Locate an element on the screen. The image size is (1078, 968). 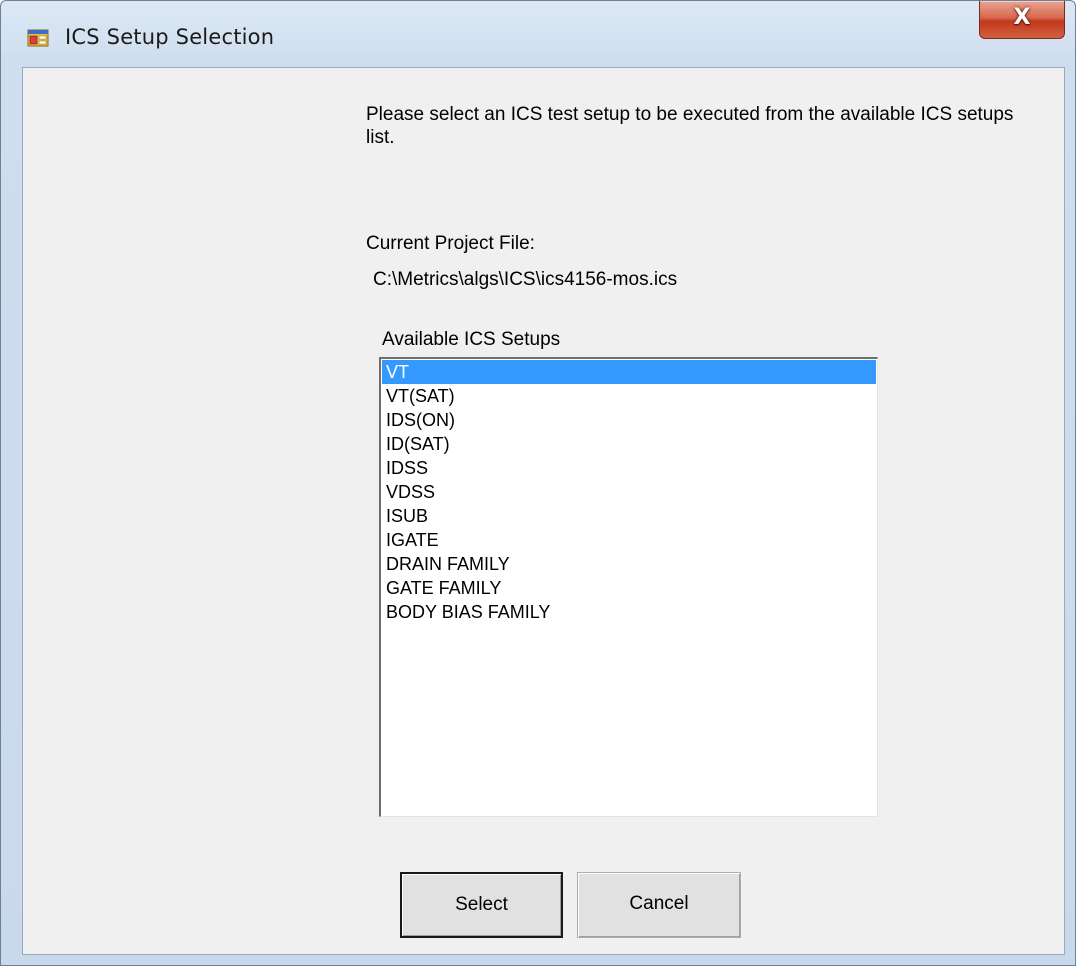
list-item-igate: IGATE is located at coordinates (629, 540).